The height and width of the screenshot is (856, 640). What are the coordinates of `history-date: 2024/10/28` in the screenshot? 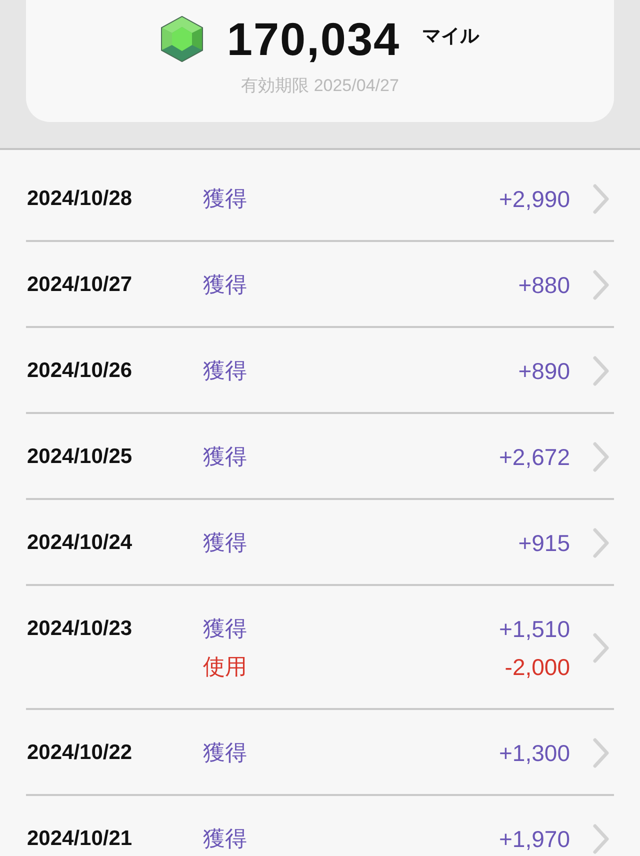 It's located at (80, 199).